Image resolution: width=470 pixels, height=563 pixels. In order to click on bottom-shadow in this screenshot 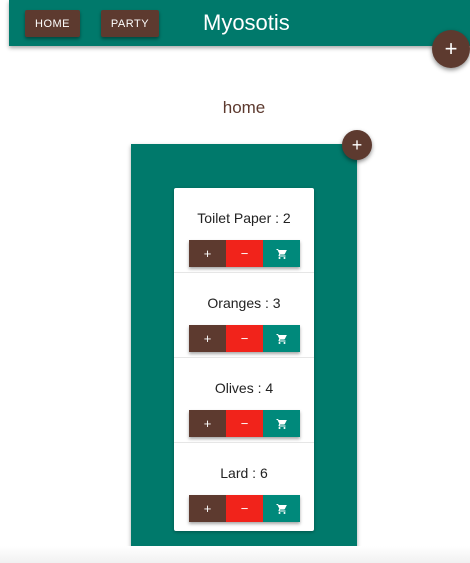, I will do `click(235, 554)`.